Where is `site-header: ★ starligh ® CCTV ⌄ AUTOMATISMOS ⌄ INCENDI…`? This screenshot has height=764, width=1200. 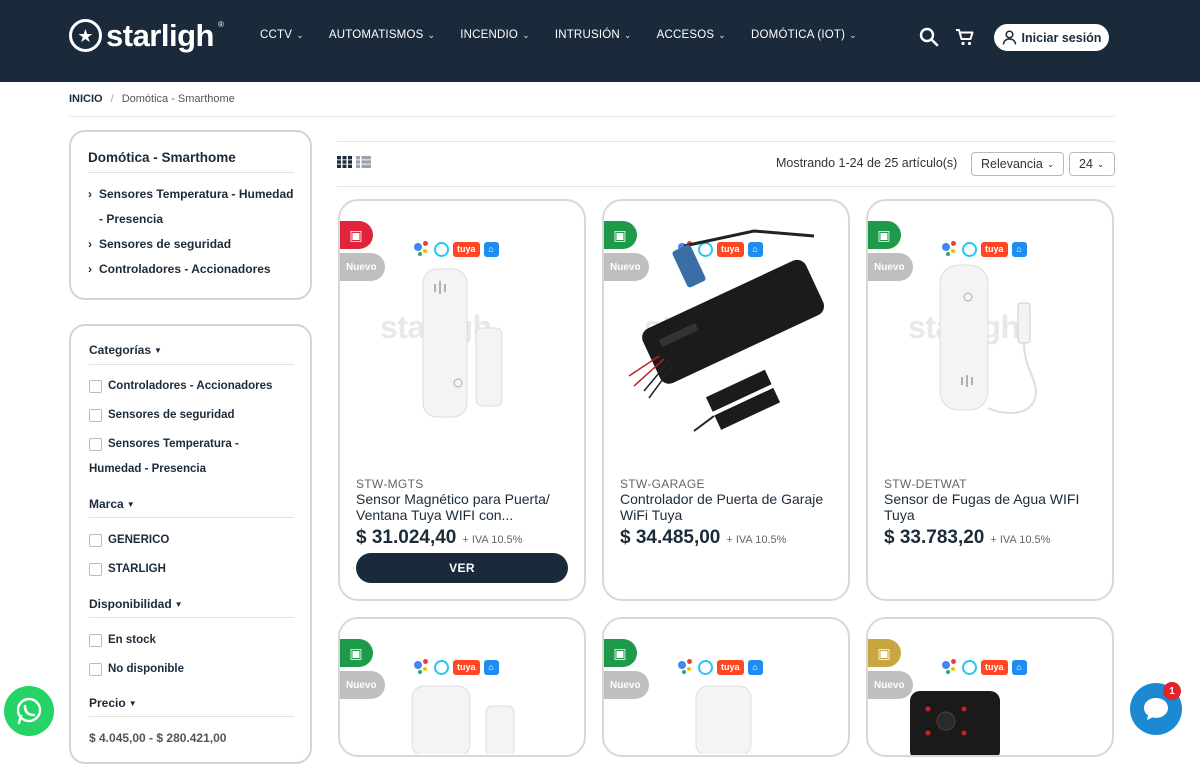 site-header: ★ starligh ® CCTV ⌄ AUTOMATISMOS ⌄ INCENDI… is located at coordinates (600, 41).